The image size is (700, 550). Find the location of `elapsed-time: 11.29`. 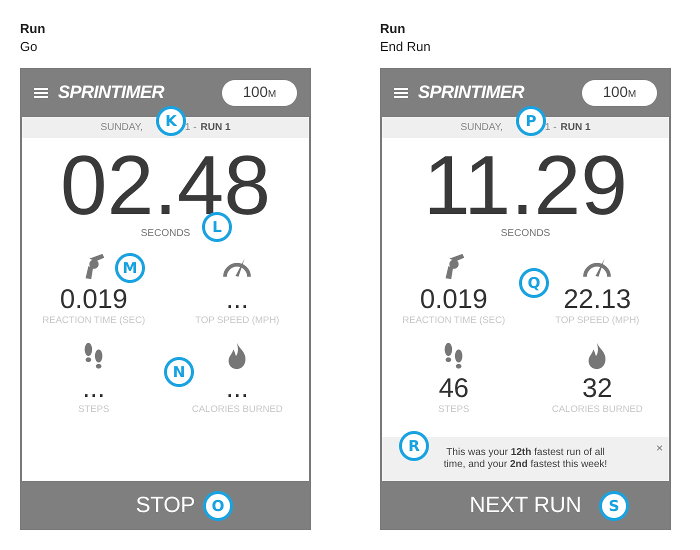

elapsed-time: 11.29 is located at coordinates (526, 185).